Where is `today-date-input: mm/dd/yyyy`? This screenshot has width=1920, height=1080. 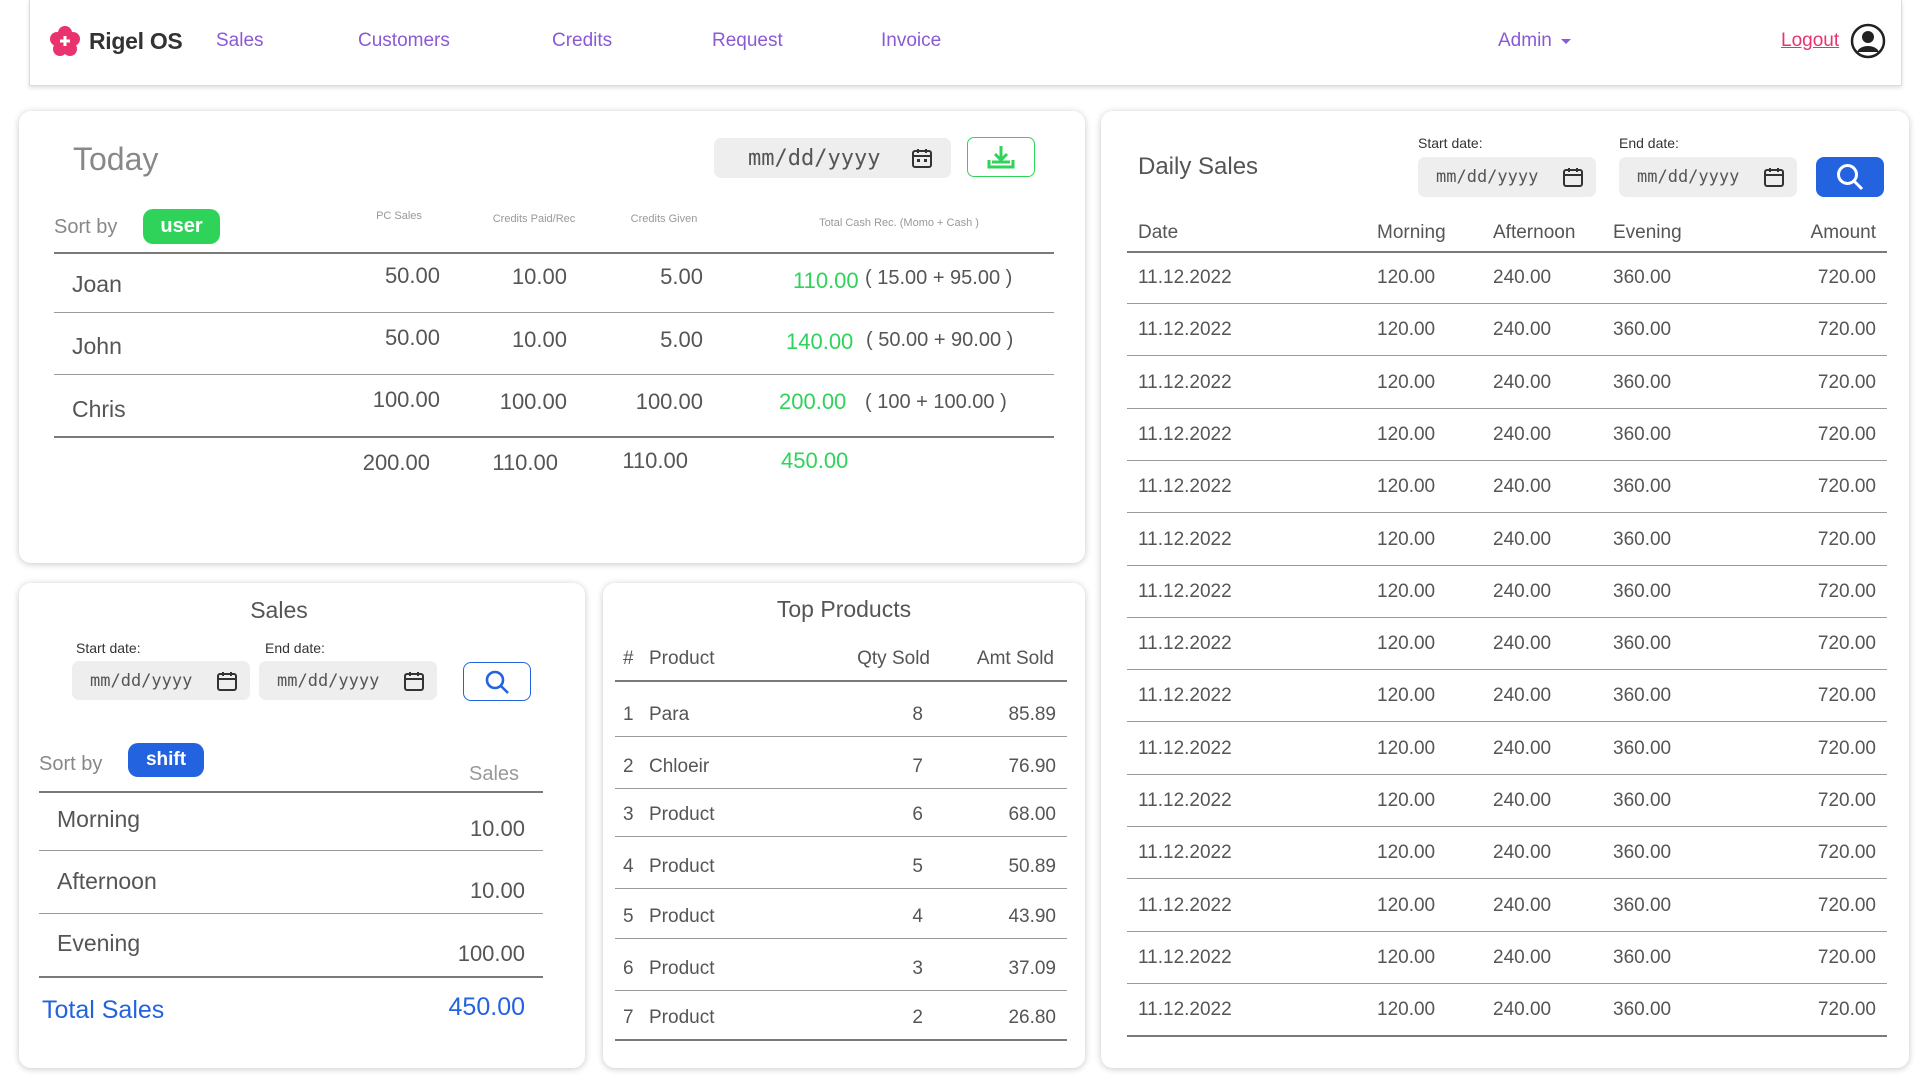
today-date-input: mm/dd/yyyy is located at coordinates (832, 158).